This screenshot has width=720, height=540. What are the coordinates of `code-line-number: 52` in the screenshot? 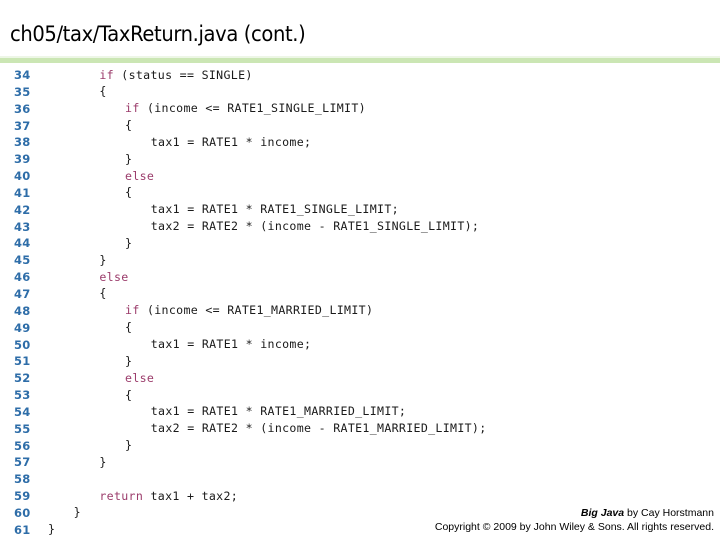 It's located at (22, 378).